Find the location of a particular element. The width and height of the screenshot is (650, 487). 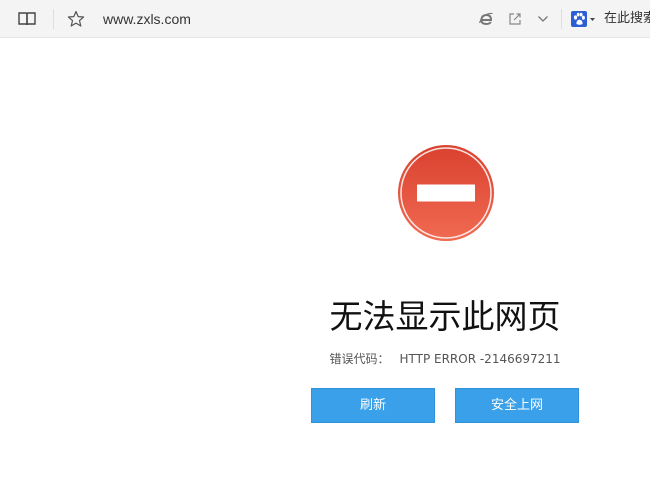

address-dropdown-button is located at coordinates (543, 19).